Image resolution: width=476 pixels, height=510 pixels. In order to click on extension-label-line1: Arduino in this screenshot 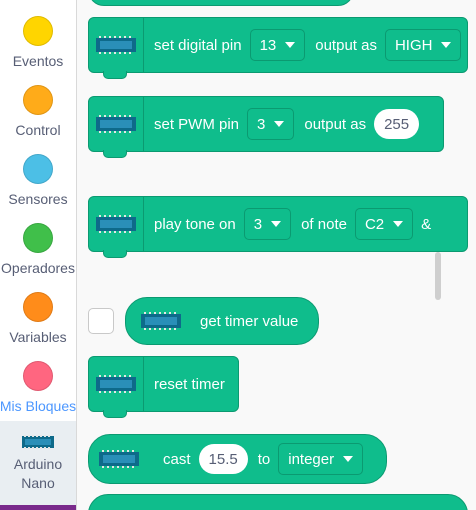, I will do `click(38, 464)`.